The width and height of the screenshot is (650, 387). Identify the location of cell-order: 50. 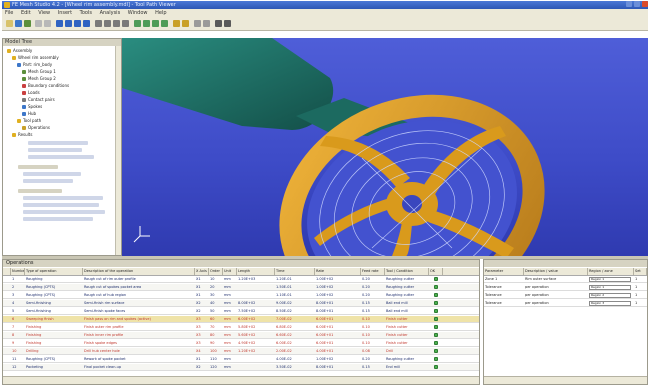
(216, 311).